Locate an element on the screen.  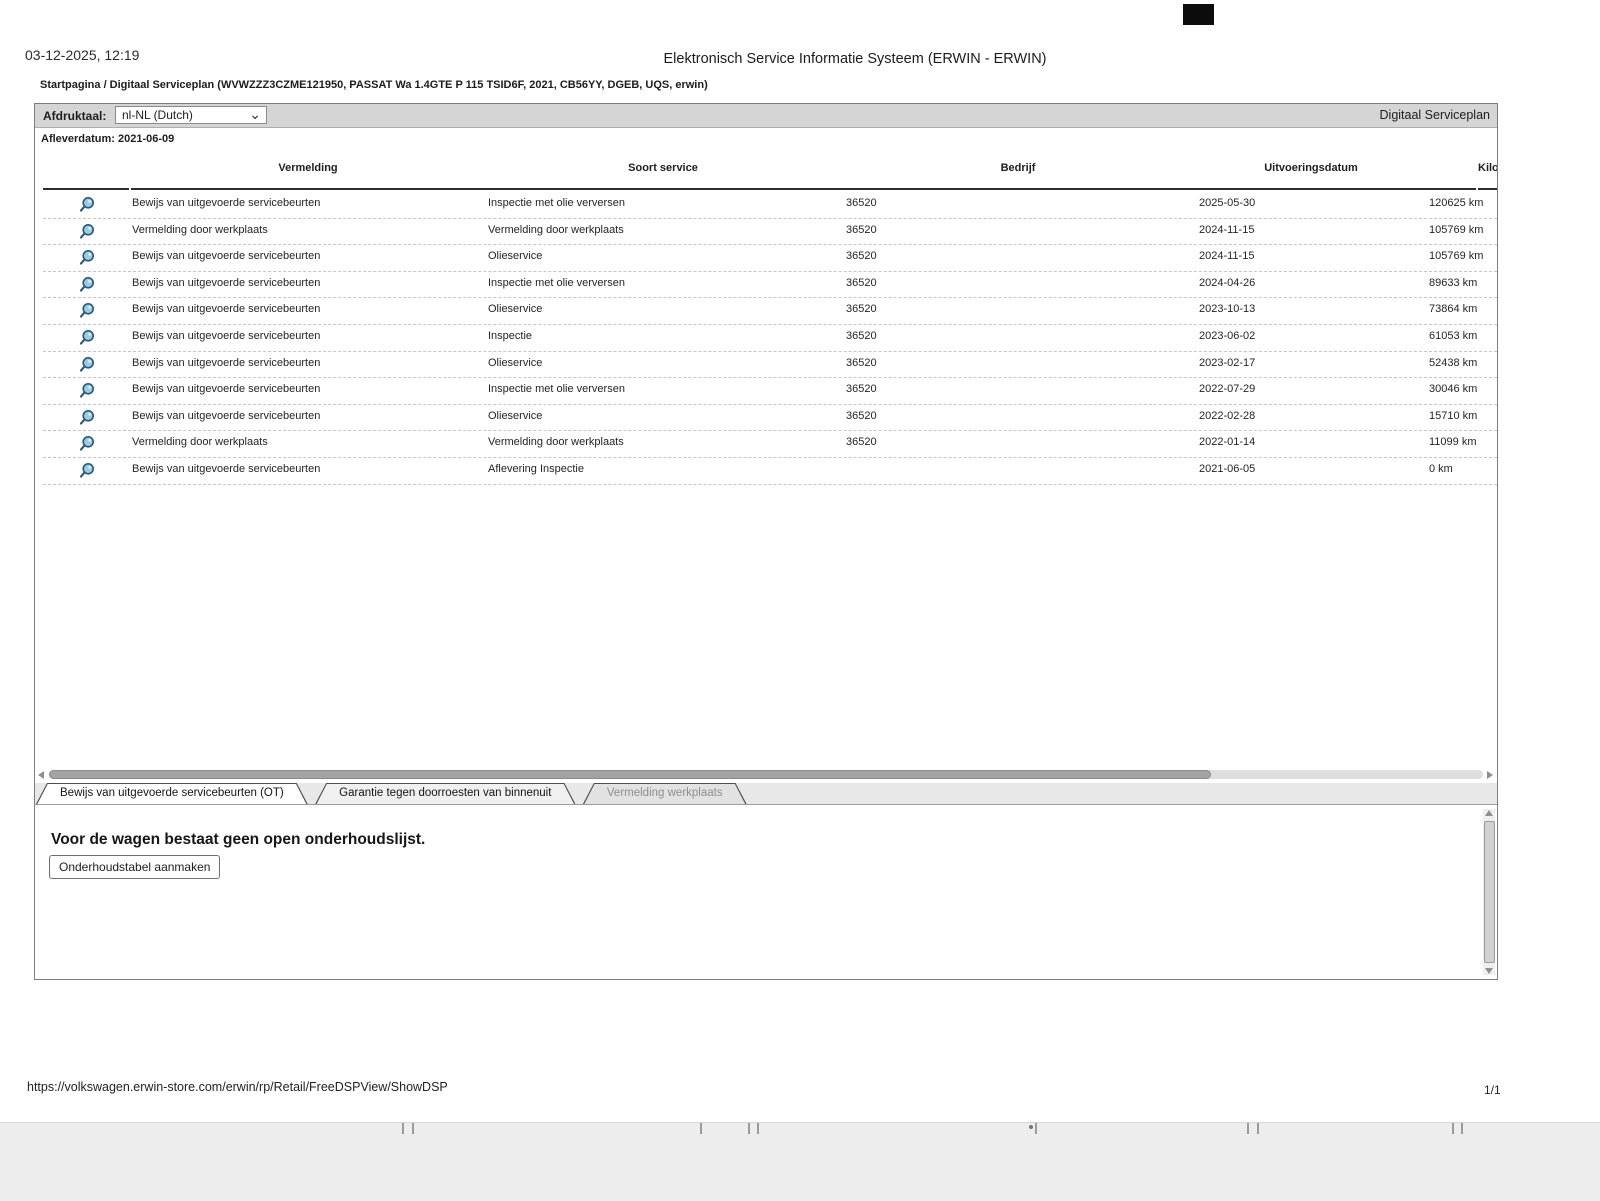
toolbar-right-title: Digitaal Serviceplan is located at coordinates (1434, 115).